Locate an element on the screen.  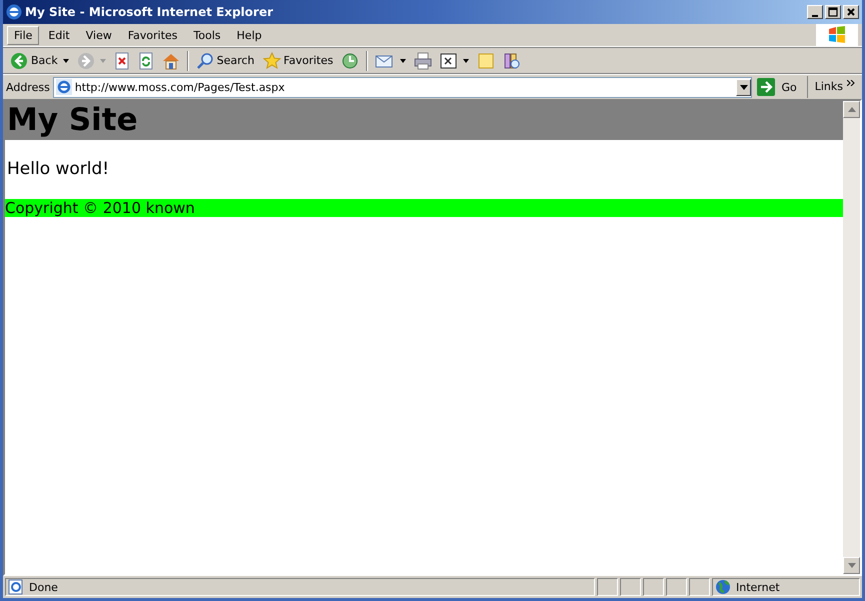
clock-icon is located at coordinates (350, 61).